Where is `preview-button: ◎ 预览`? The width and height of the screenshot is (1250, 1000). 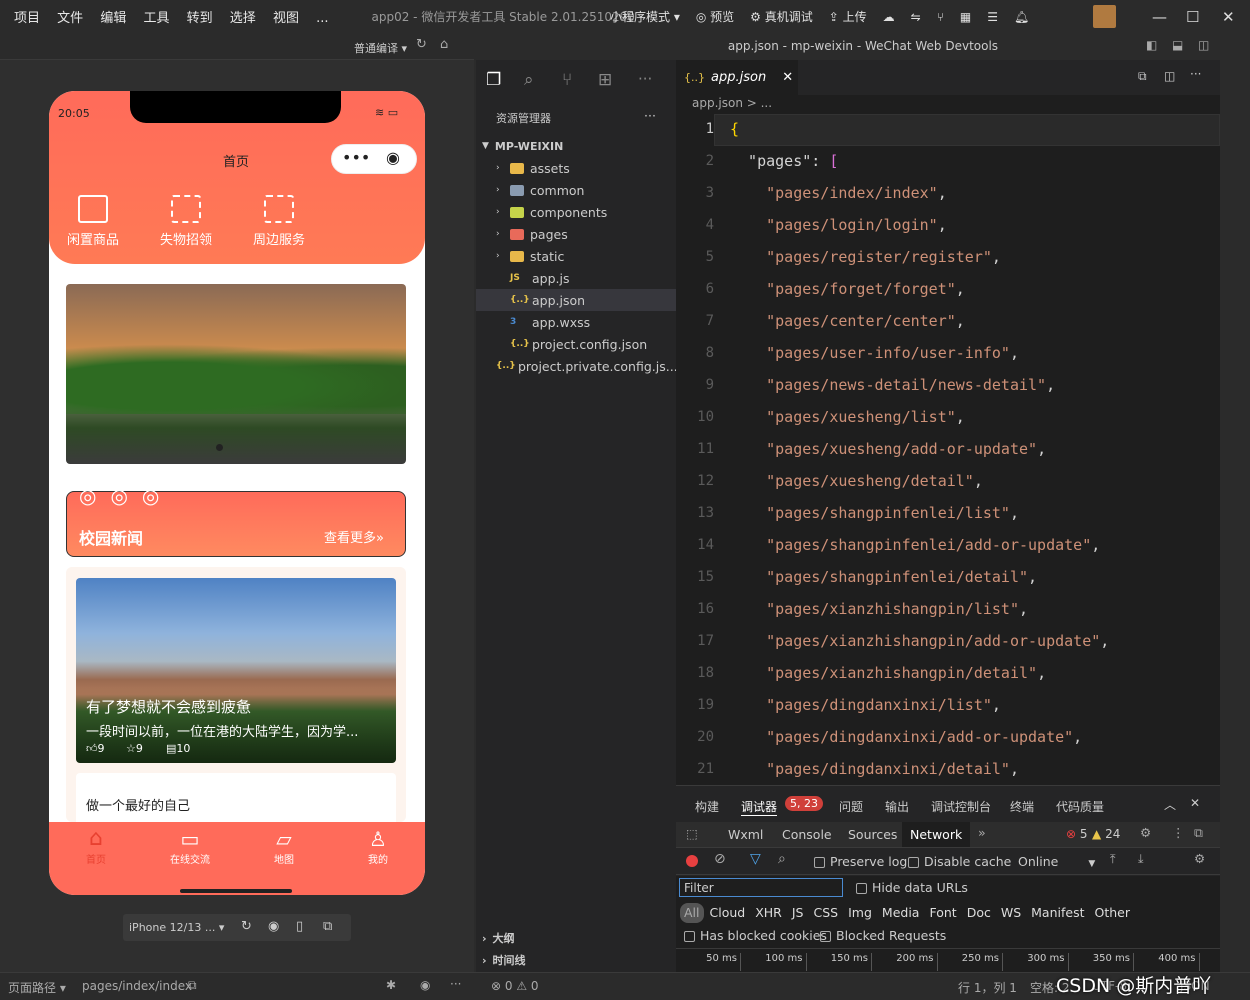
preview-button: ◎ 预览 is located at coordinates (715, 16).